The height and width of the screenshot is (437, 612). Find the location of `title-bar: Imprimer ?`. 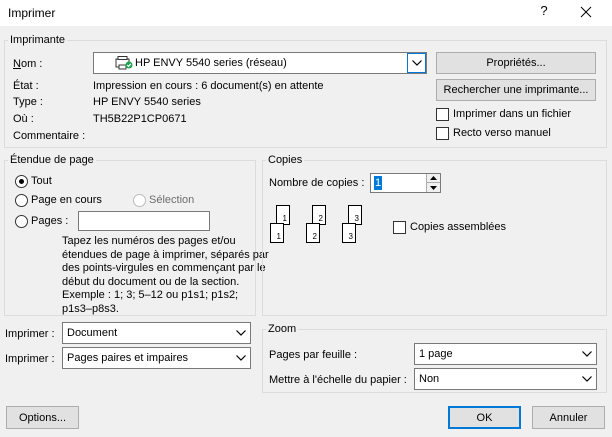

title-bar: Imprimer ? is located at coordinates (306, 13).